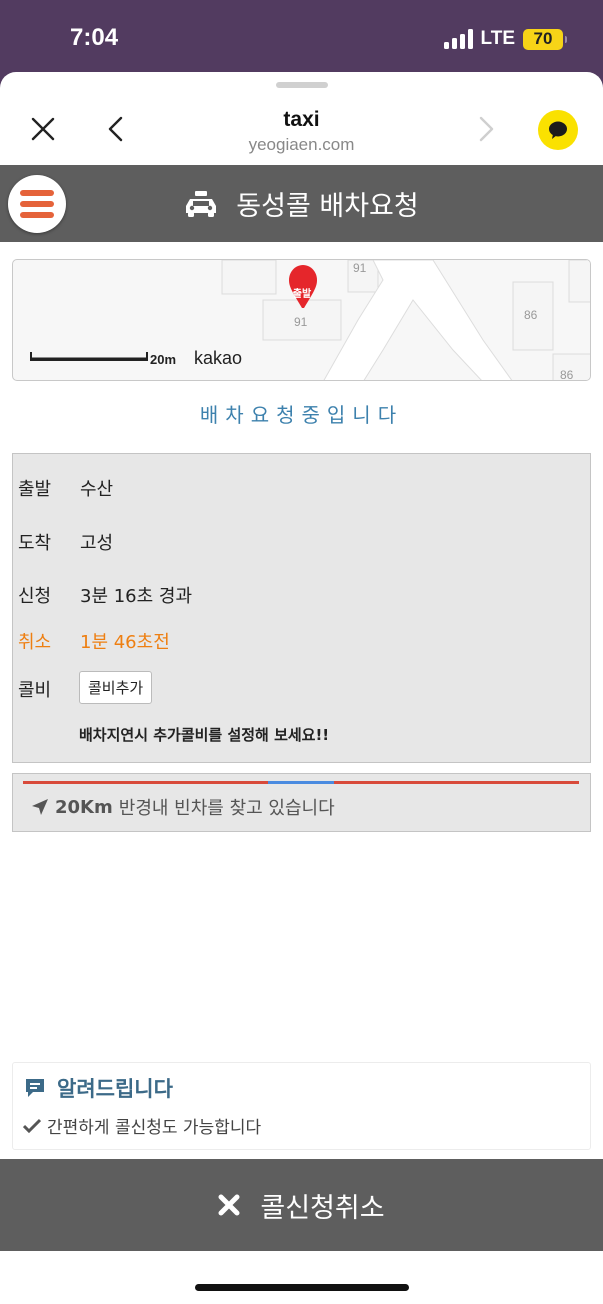 The width and height of the screenshot is (603, 1304). What do you see at coordinates (97, 543) in the screenshot?
I see `info-value: 고성` at bounding box center [97, 543].